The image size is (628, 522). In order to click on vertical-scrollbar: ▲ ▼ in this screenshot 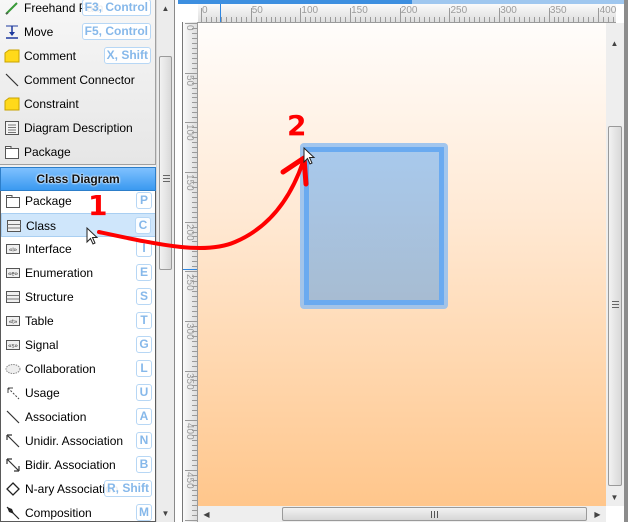, I will do `click(615, 264)`.